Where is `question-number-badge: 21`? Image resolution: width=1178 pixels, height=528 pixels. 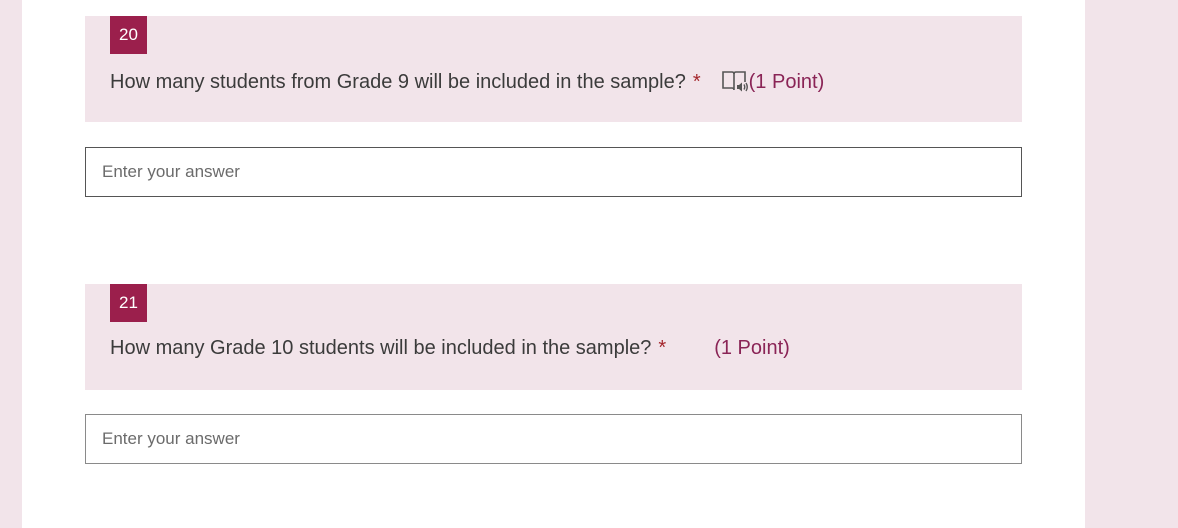
question-number-badge: 21 is located at coordinates (128, 303).